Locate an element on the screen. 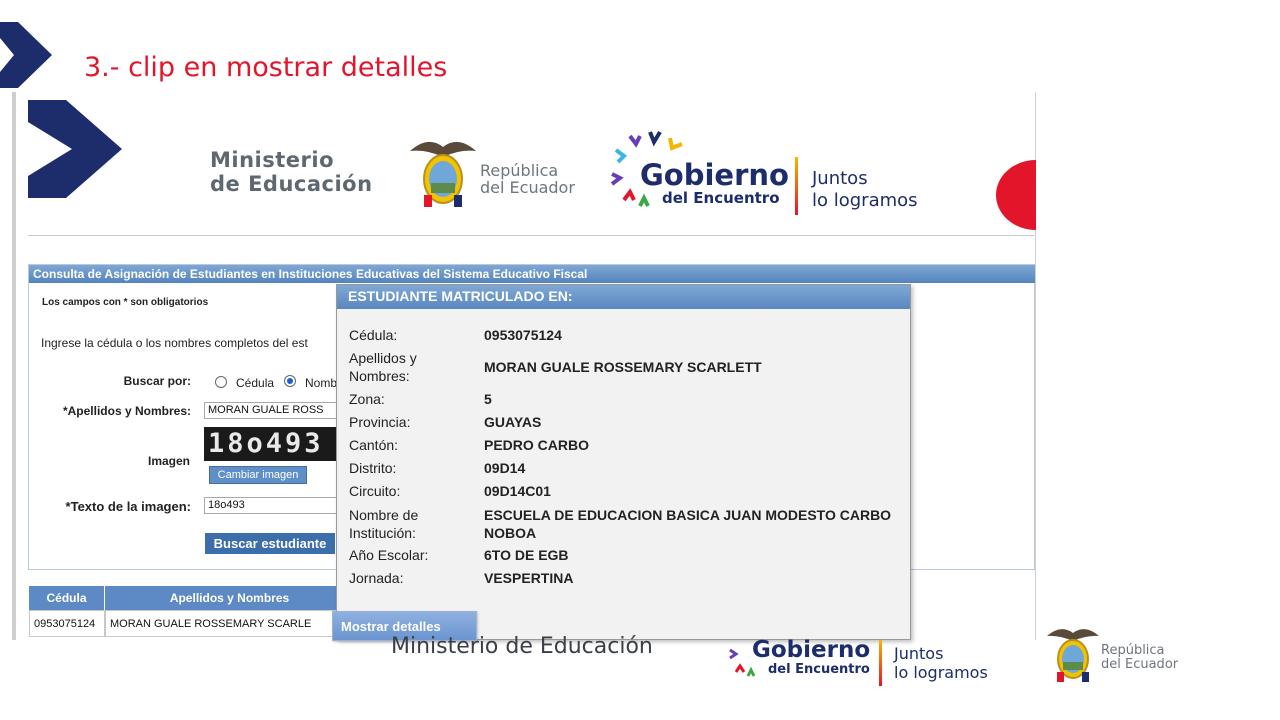 The height and width of the screenshot is (720, 1280). field-label-canton: Cantón: is located at coordinates (374, 445).